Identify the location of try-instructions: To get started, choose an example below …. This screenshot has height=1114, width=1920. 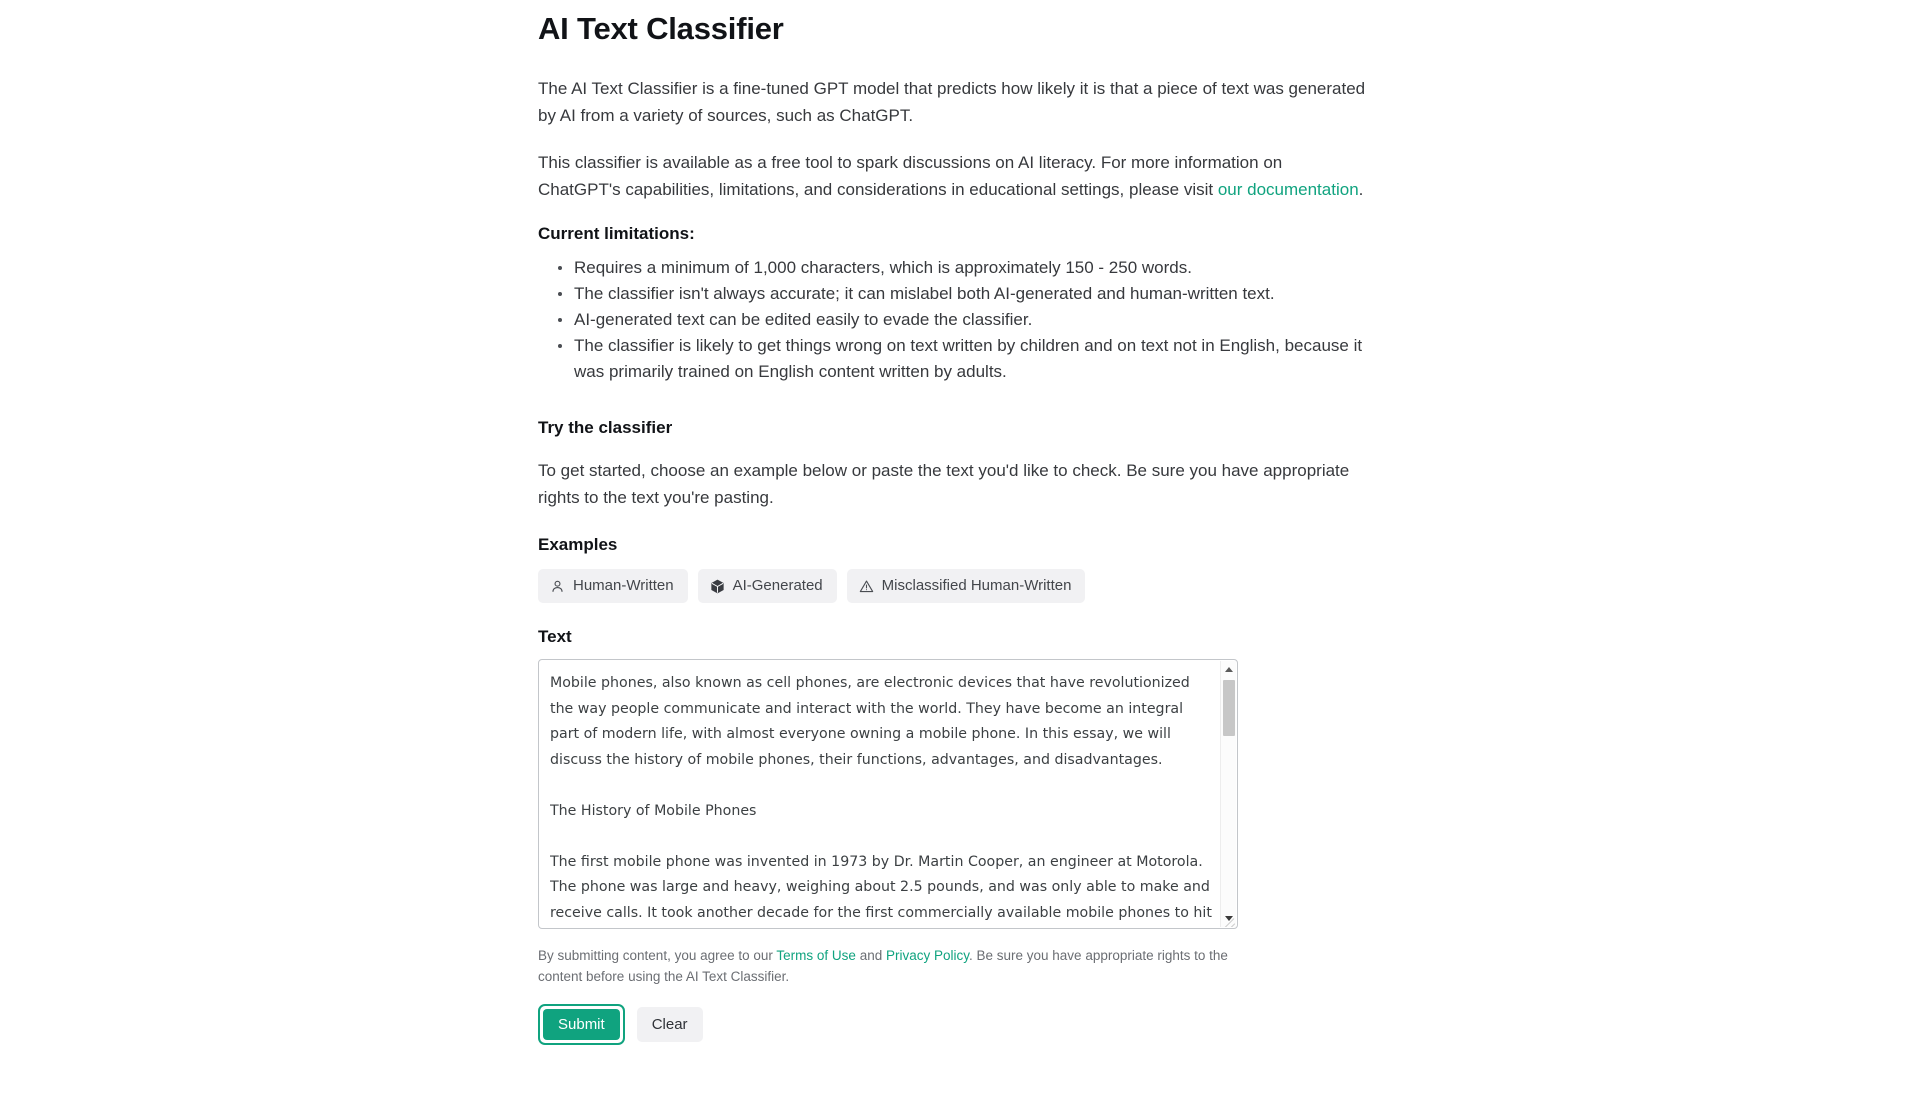
(944, 484).